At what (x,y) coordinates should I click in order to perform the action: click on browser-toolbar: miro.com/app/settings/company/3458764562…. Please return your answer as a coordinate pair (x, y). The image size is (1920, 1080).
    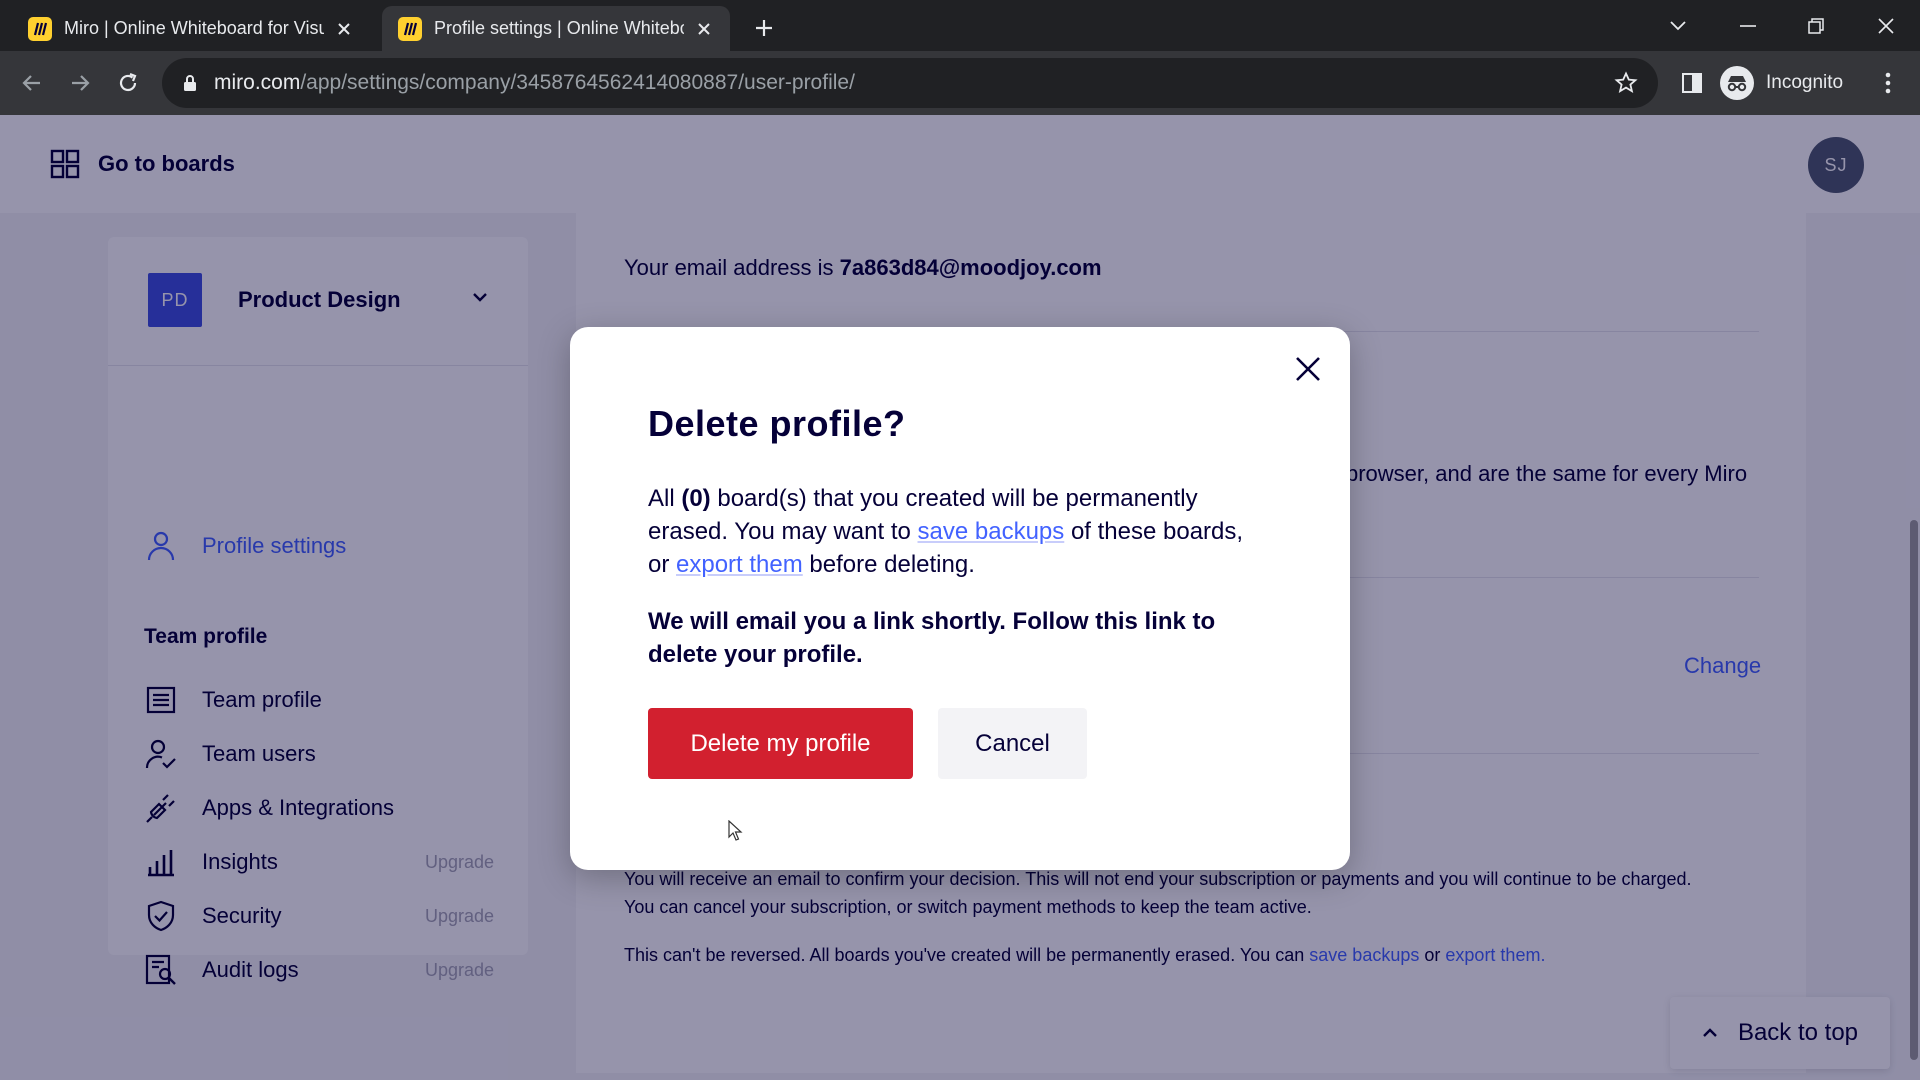
    Looking at the image, I should click on (960, 83).